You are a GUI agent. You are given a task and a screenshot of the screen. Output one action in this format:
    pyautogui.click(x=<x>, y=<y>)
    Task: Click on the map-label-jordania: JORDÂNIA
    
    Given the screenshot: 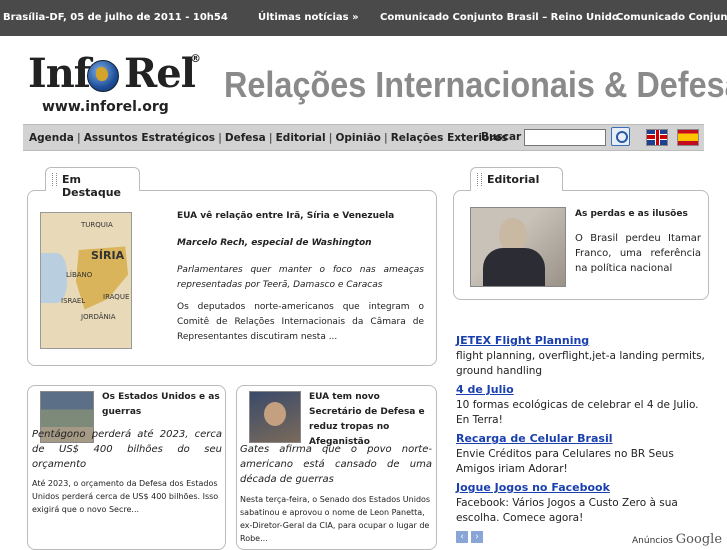 What is the action you would take?
    pyautogui.click(x=98, y=317)
    